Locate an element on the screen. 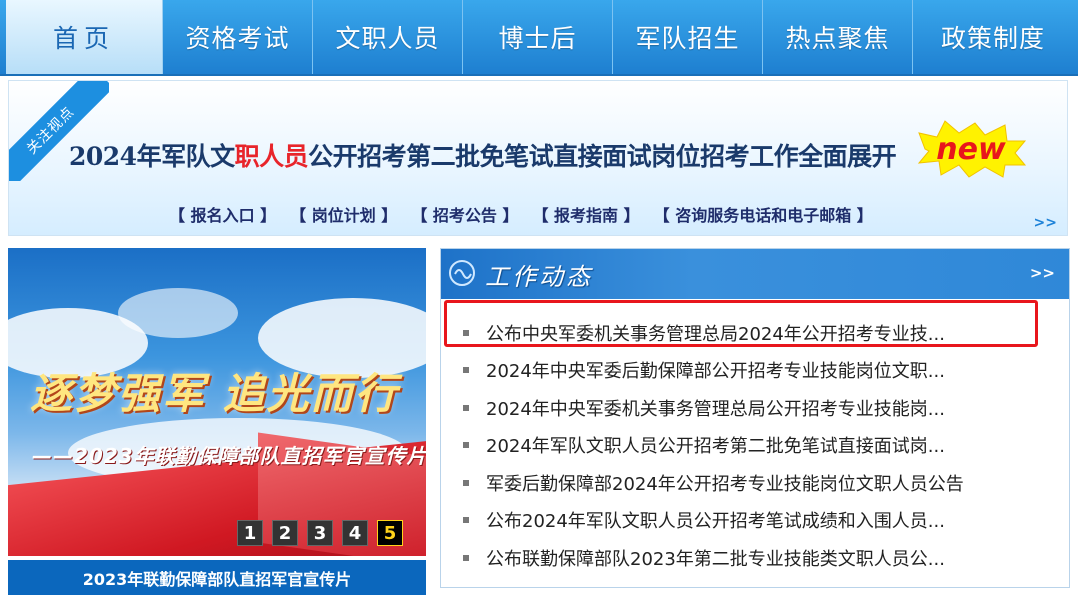 This screenshot has height=595, width=1078. slide-page-button: 4 is located at coordinates (355, 533).